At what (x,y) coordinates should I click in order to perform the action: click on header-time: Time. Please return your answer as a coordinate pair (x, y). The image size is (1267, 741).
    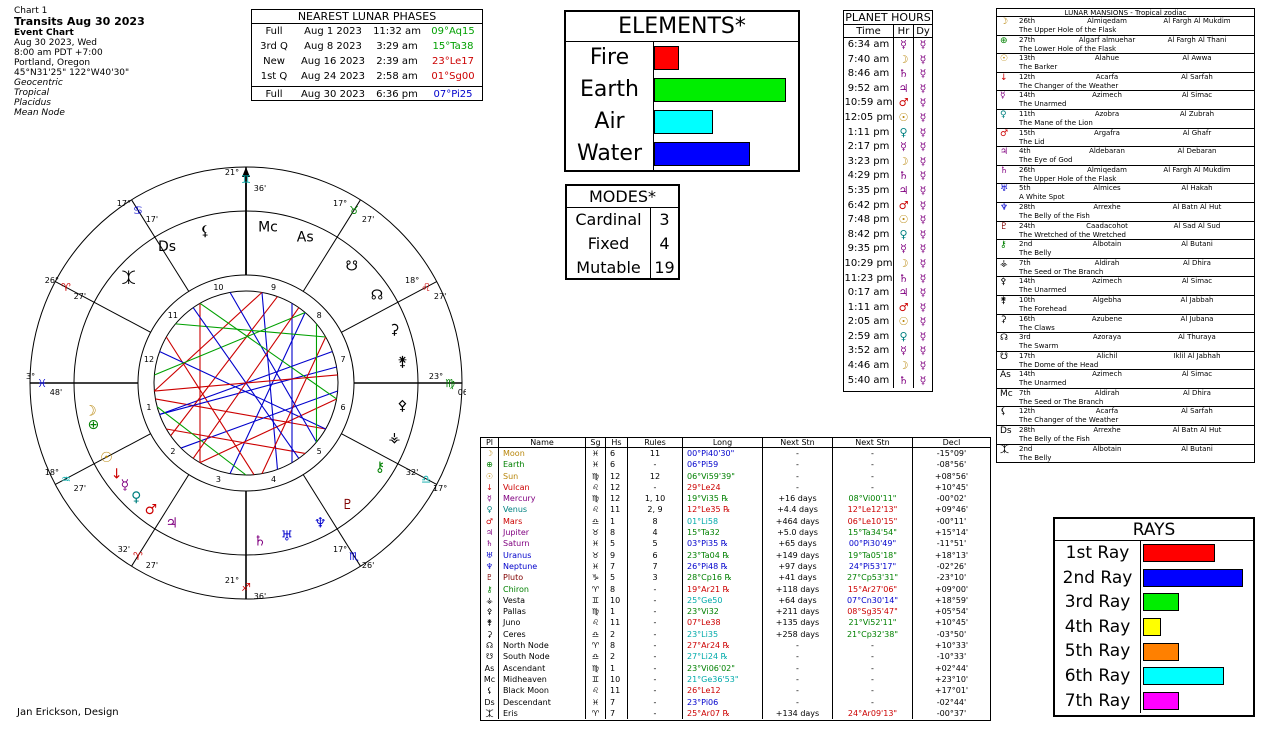
    Looking at the image, I should click on (869, 31).